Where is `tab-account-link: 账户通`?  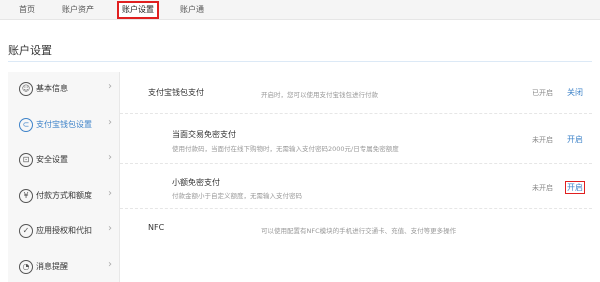 tab-account-link: 账户通 is located at coordinates (192, 10).